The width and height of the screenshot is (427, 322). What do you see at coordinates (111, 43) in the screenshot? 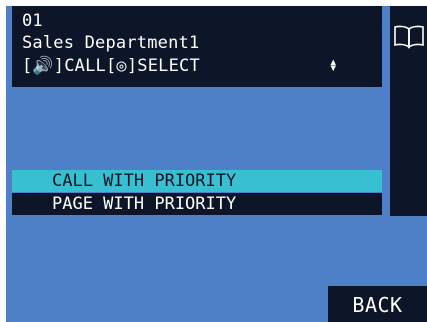
I see `entry-name: Sales Department1` at bounding box center [111, 43].